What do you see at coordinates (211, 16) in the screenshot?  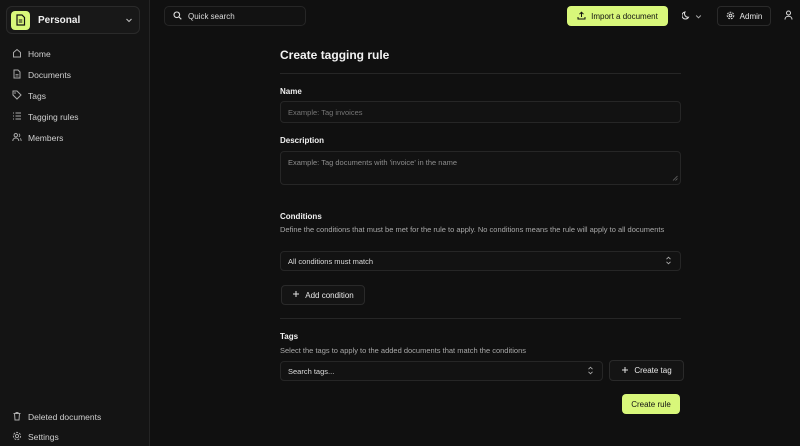 I see `quick-search-label: Quick search` at bounding box center [211, 16].